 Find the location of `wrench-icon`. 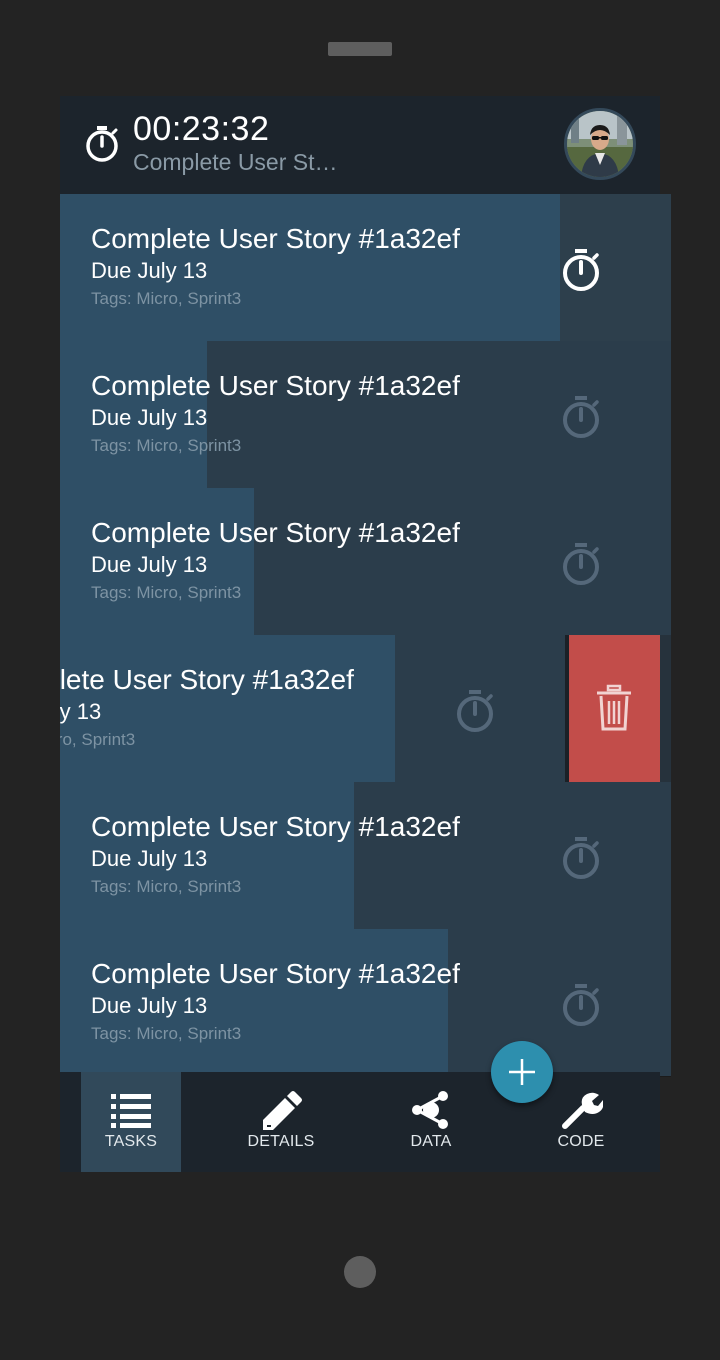

wrench-icon is located at coordinates (582, 1110).